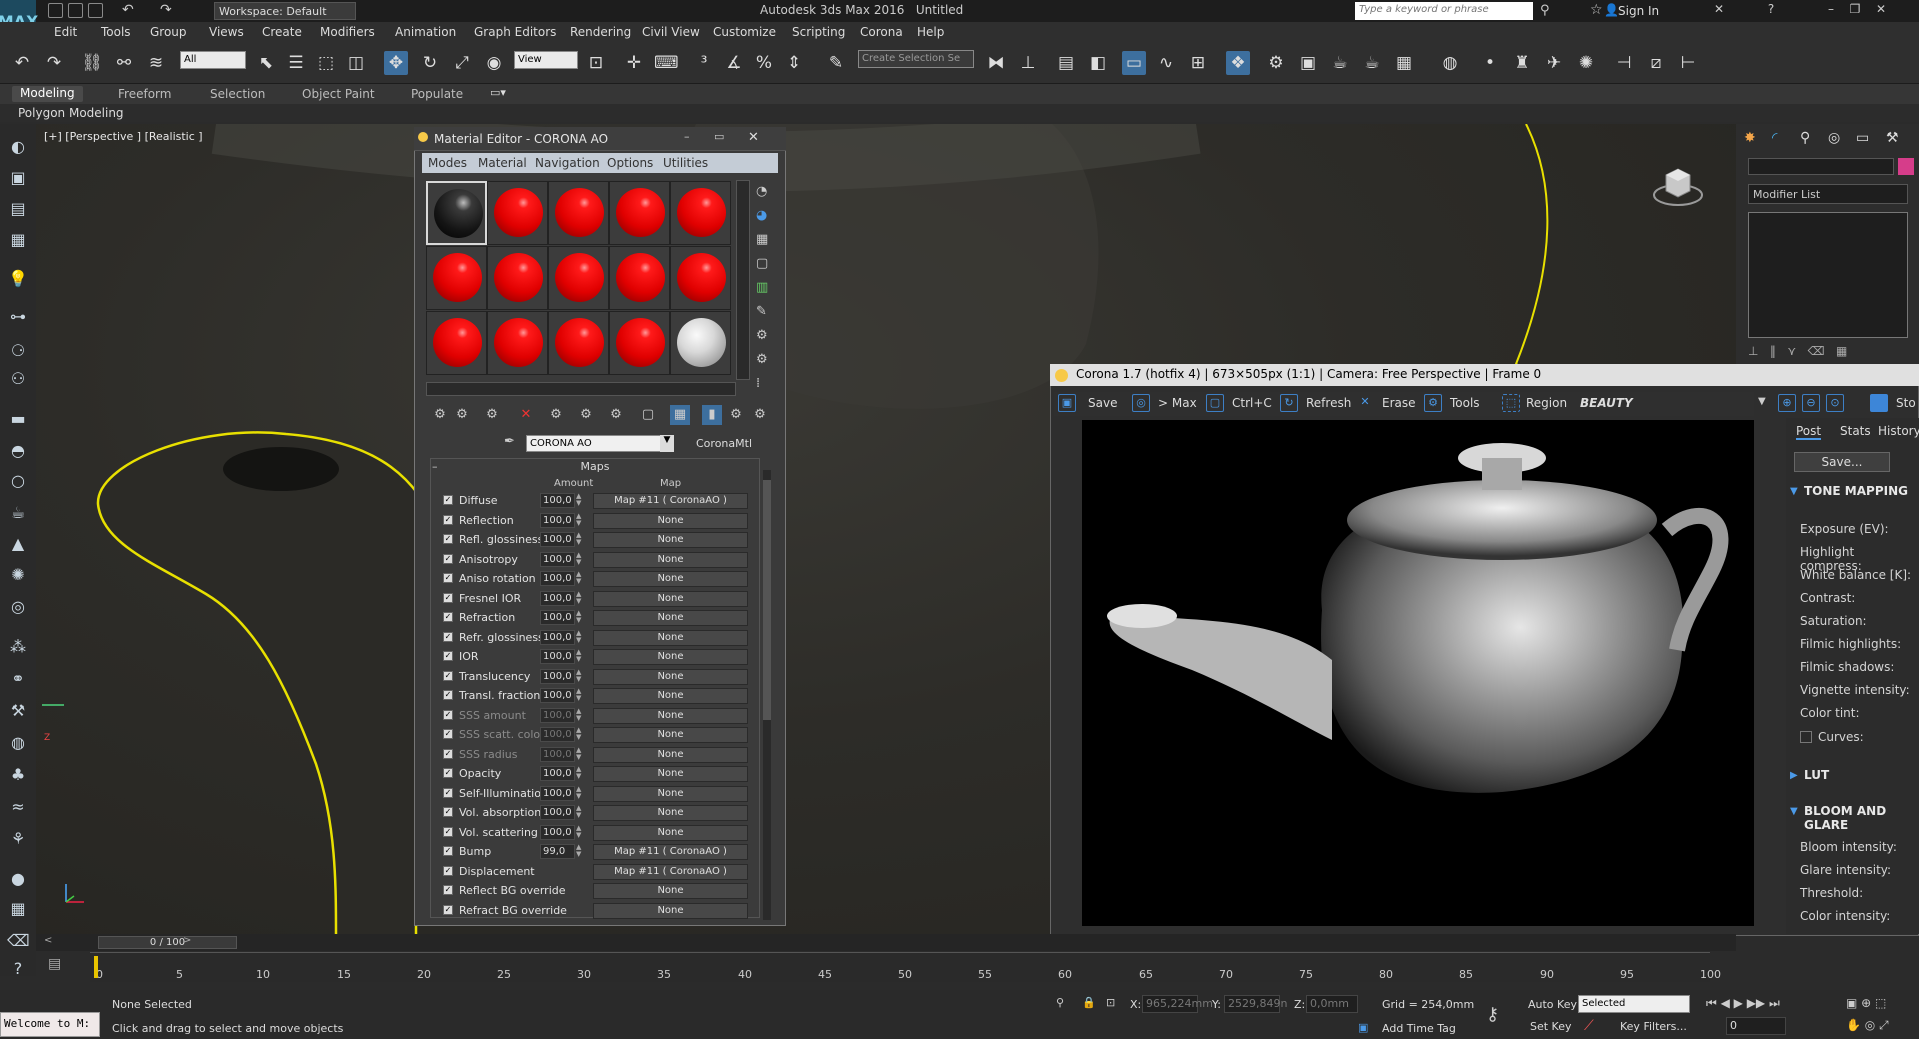 The width and height of the screenshot is (1919, 1039). I want to click on me-menu-material: Material, so click(502, 163).